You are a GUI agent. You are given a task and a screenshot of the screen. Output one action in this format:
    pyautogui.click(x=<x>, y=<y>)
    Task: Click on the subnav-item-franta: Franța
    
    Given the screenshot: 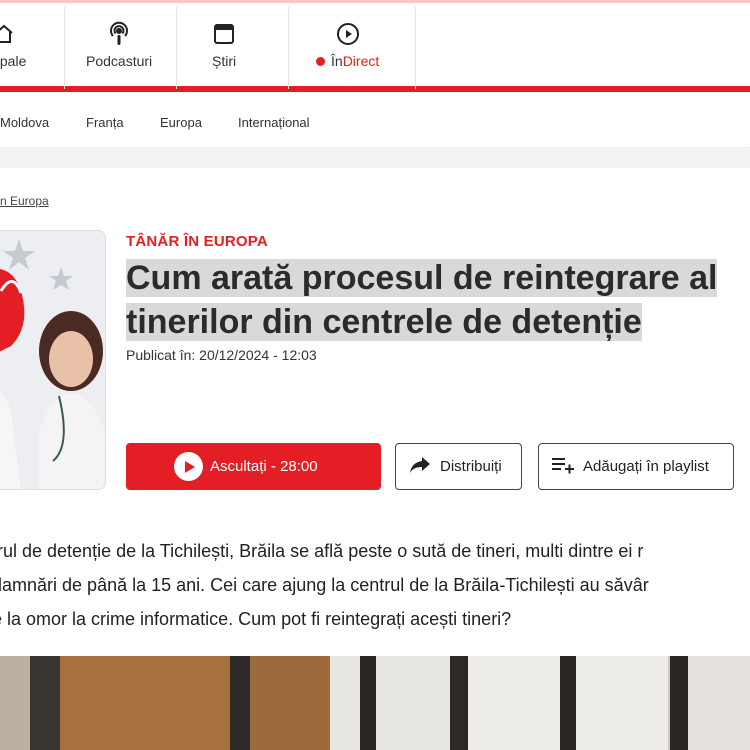 What is the action you would take?
    pyautogui.click(x=105, y=122)
    